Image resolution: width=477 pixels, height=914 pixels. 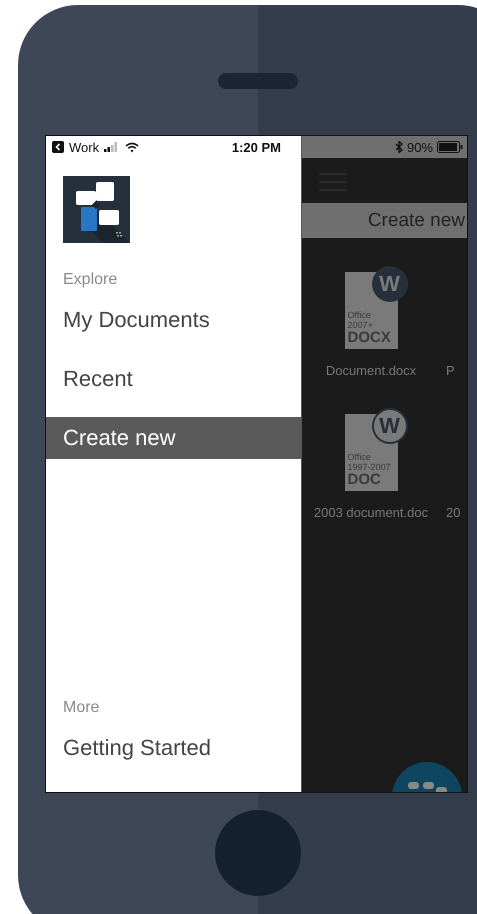 What do you see at coordinates (398, 147) in the screenshot?
I see `bluetooth-icon` at bounding box center [398, 147].